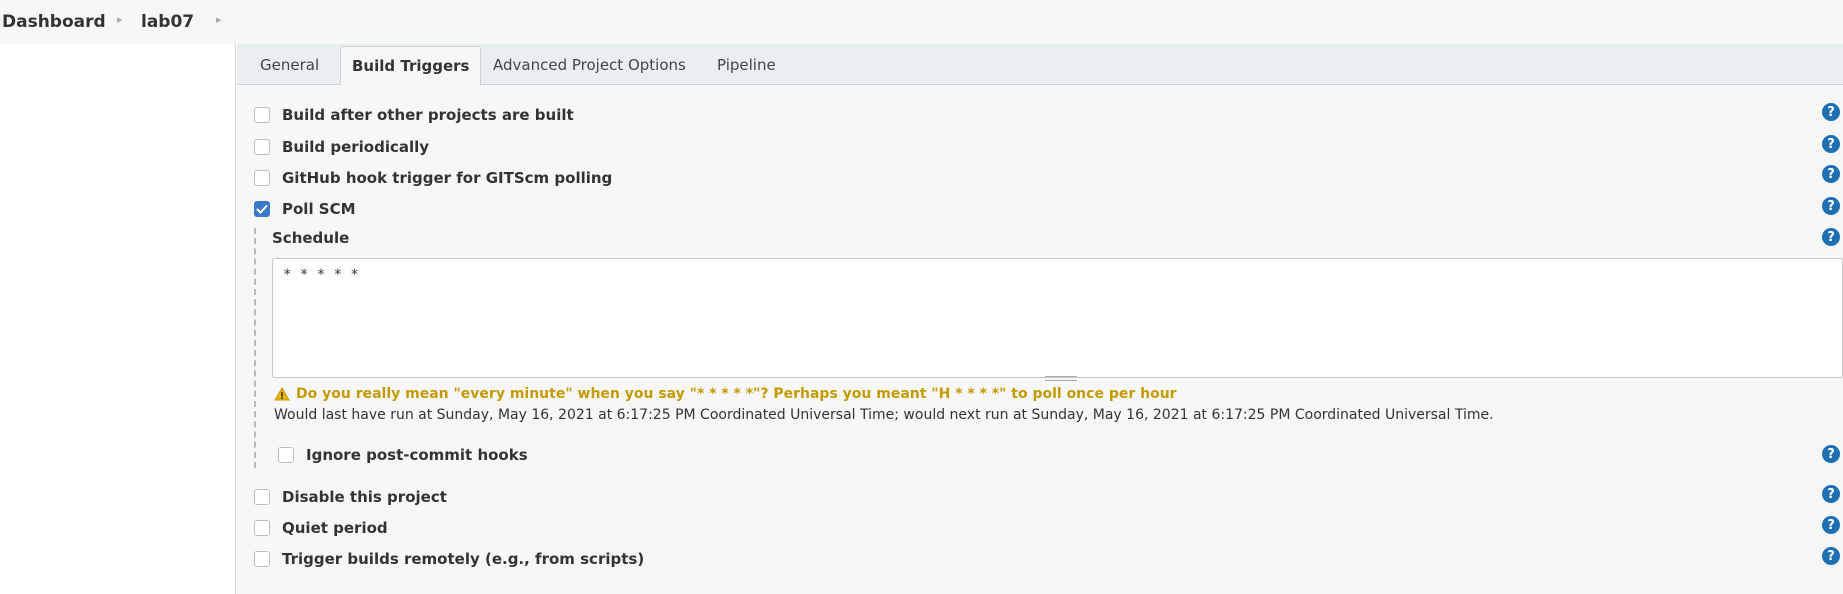  I want to click on schedule-label: Schedule, so click(311, 238).